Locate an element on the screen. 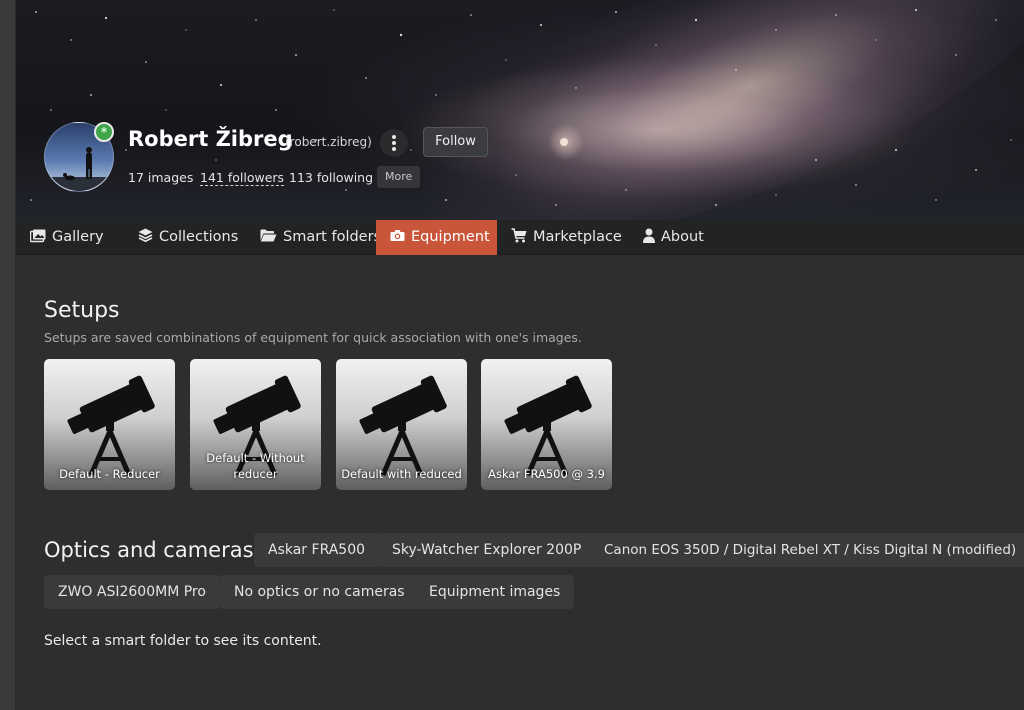 The height and width of the screenshot is (710, 1024). more-stats-button: More is located at coordinates (399, 177).